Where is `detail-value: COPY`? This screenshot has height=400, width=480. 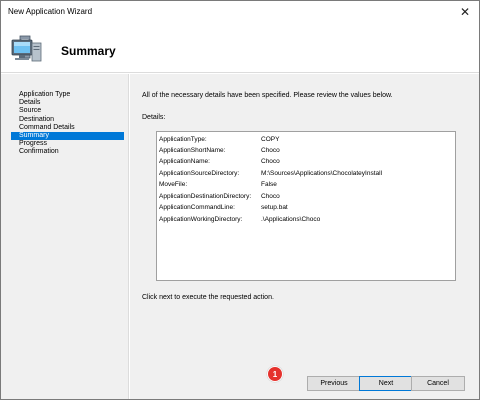
detail-value: COPY is located at coordinates (270, 139).